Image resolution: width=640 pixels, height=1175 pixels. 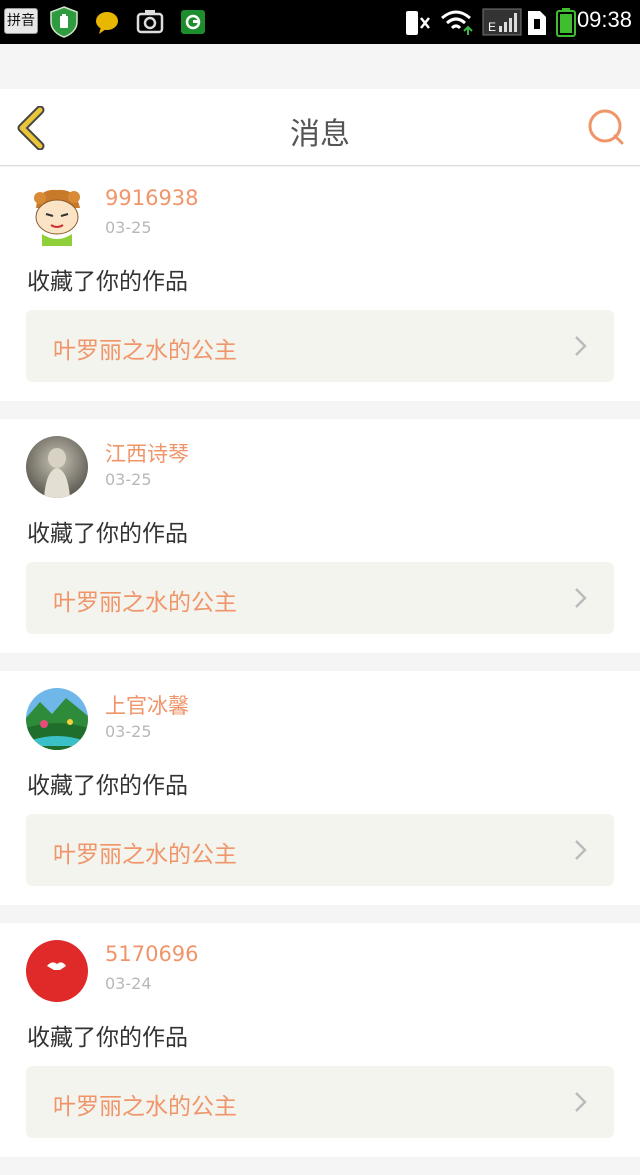 I want to click on page-title: 消息, so click(x=320, y=134).